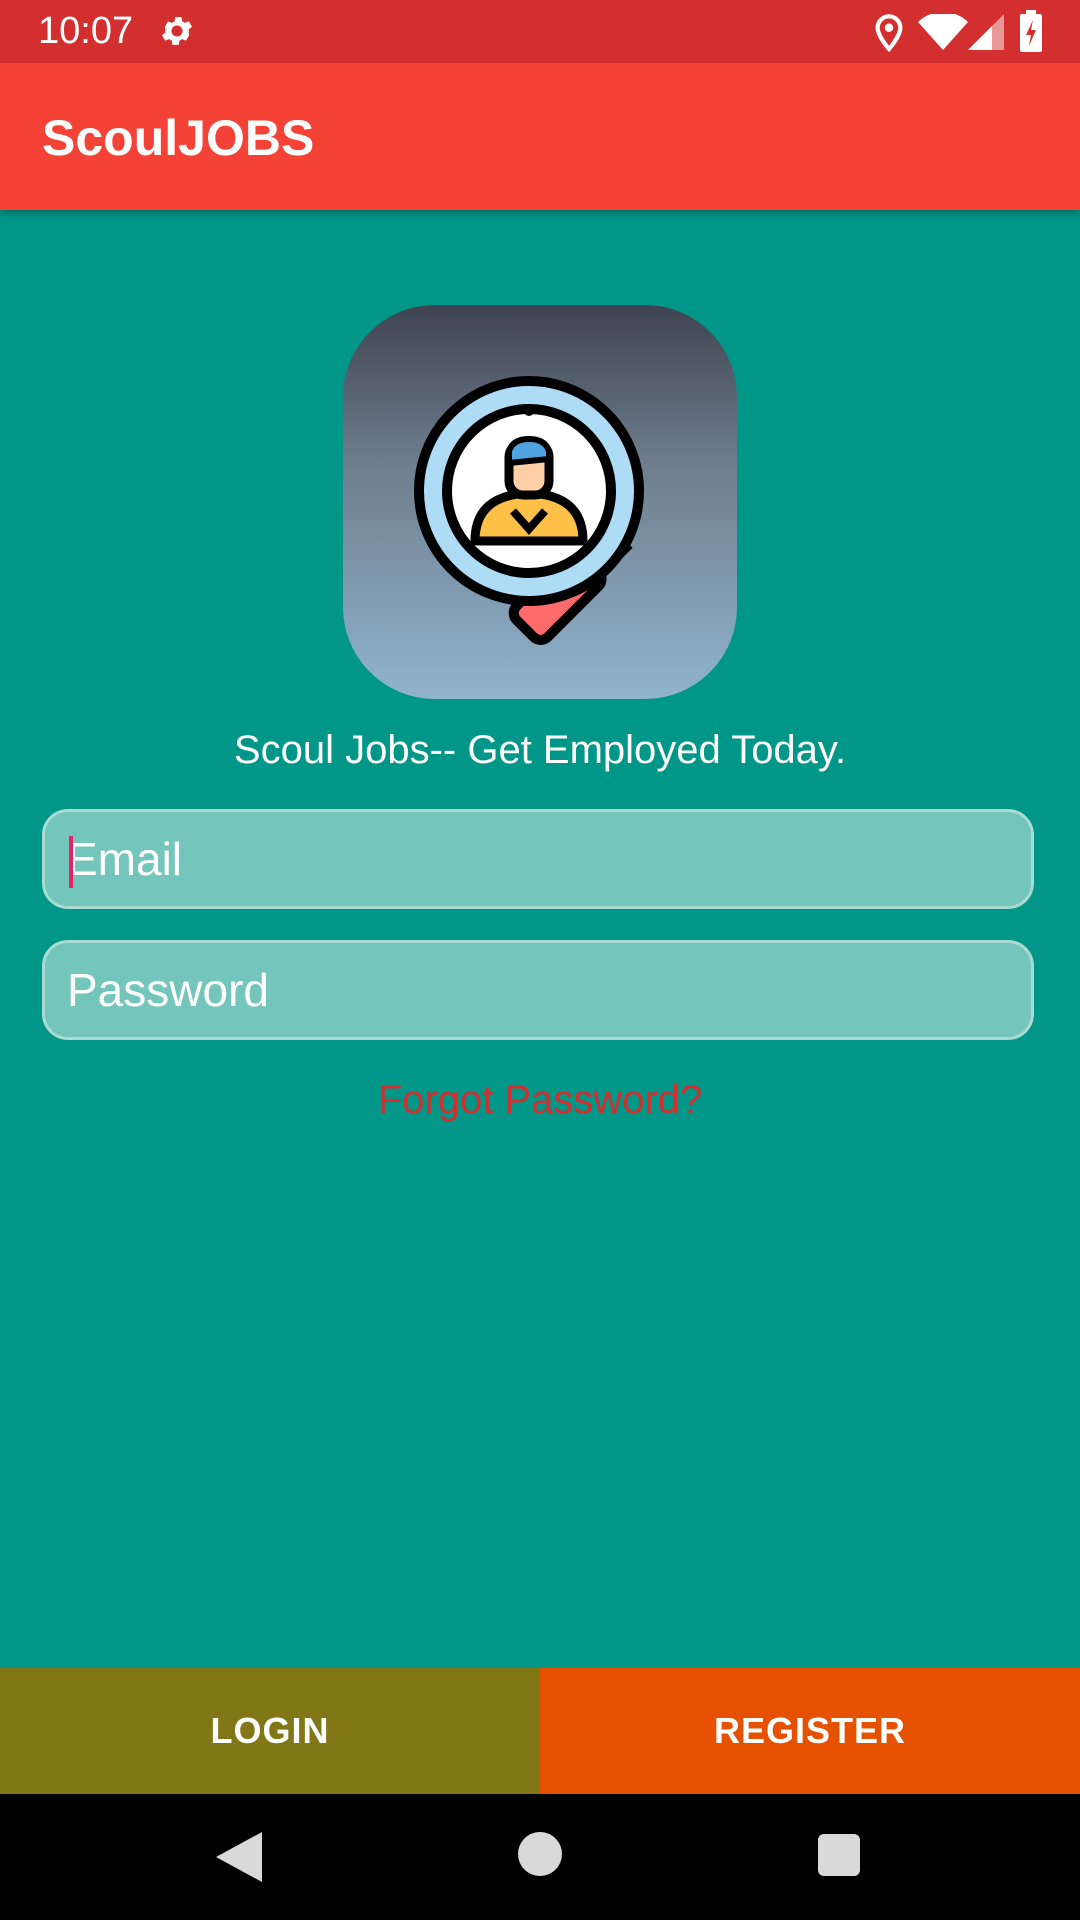 The width and height of the screenshot is (1080, 1920). What do you see at coordinates (889, 33) in the screenshot?
I see `location-icon` at bounding box center [889, 33].